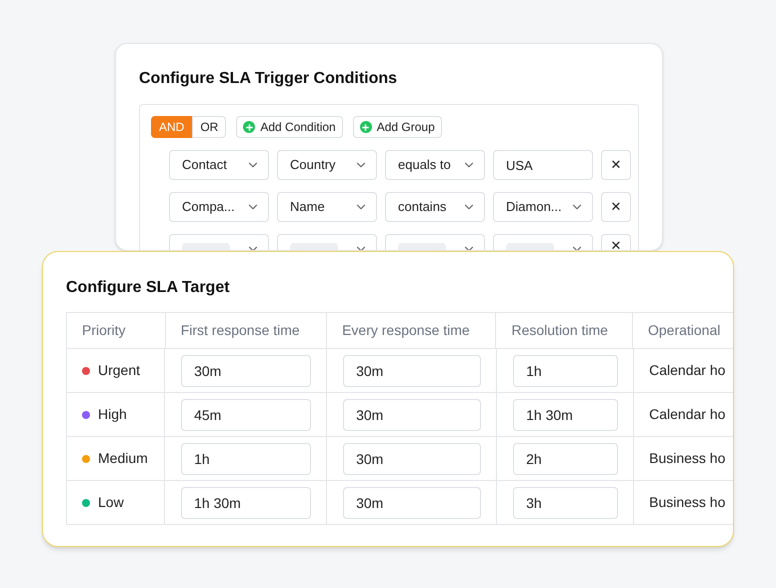 This screenshot has height=588, width=776. What do you see at coordinates (123, 458) in the screenshot?
I see `priority-label: Medium` at bounding box center [123, 458].